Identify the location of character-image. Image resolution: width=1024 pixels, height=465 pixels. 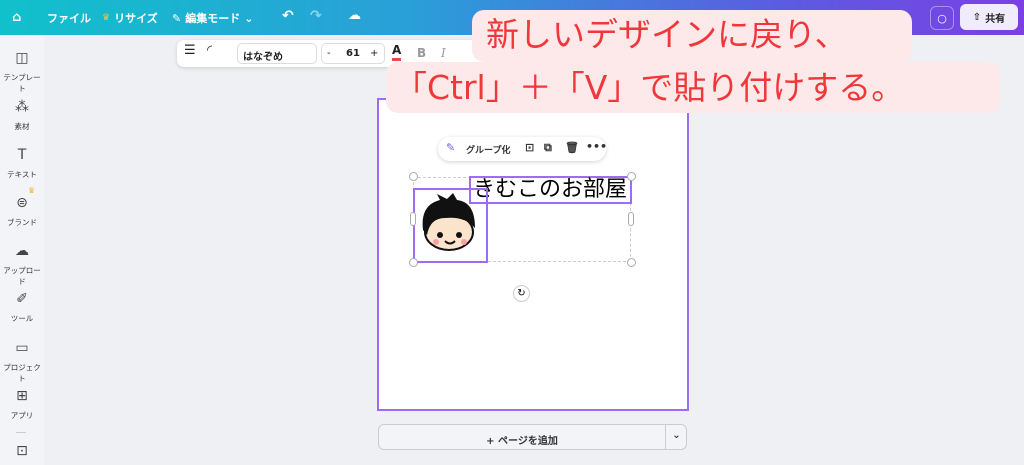
(450, 225).